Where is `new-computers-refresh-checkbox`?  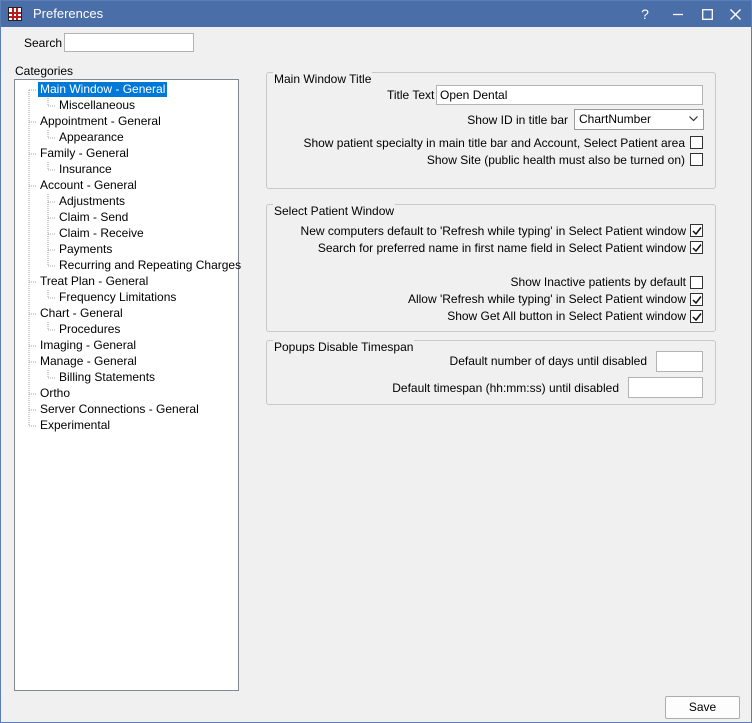 new-computers-refresh-checkbox is located at coordinates (696, 230).